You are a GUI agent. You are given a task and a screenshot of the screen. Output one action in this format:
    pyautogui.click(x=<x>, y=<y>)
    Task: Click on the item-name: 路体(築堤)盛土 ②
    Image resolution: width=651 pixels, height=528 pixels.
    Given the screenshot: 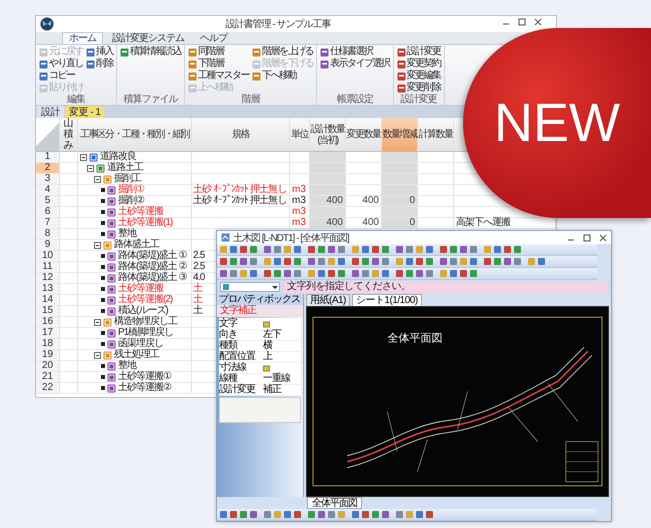 What is the action you would take?
    pyautogui.click(x=152, y=267)
    